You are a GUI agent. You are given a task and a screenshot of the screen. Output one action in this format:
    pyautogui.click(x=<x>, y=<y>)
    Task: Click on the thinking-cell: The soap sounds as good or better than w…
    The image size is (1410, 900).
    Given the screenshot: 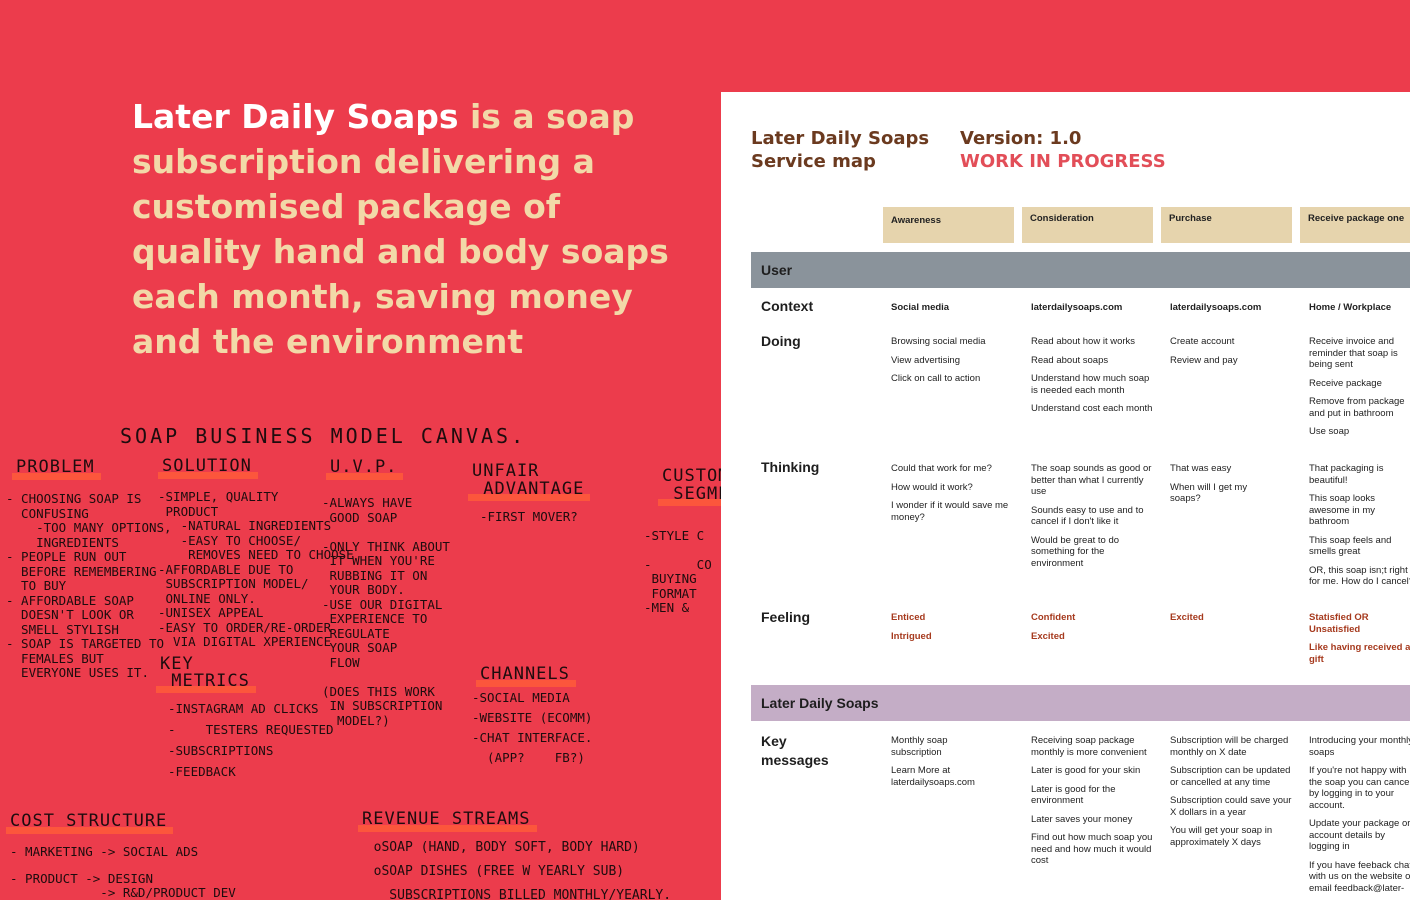 What is the action you would take?
    pyautogui.click(x=1091, y=516)
    